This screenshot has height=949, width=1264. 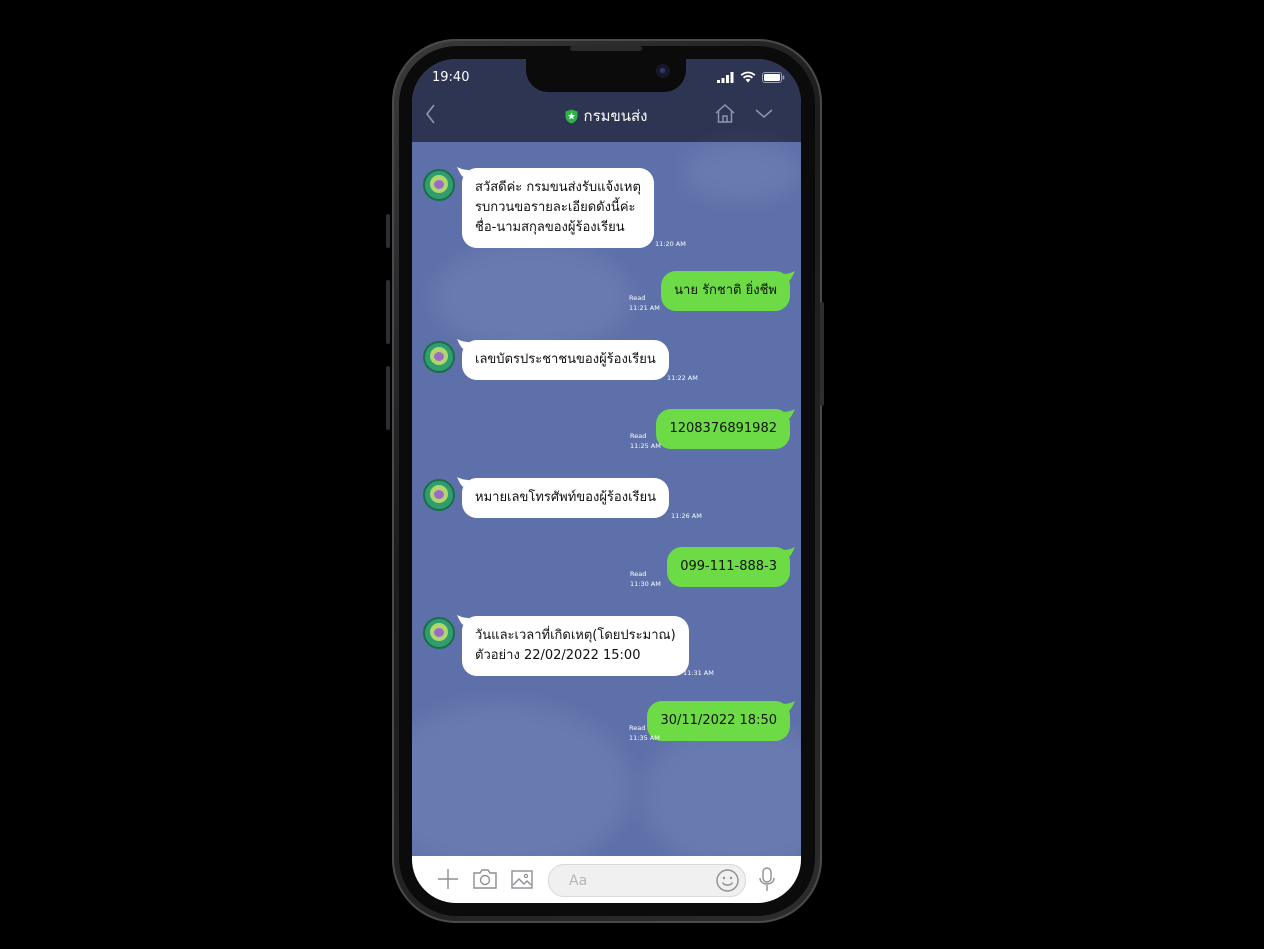 I want to click on message-time: 11:30 AM, so click(x=645, y=584).